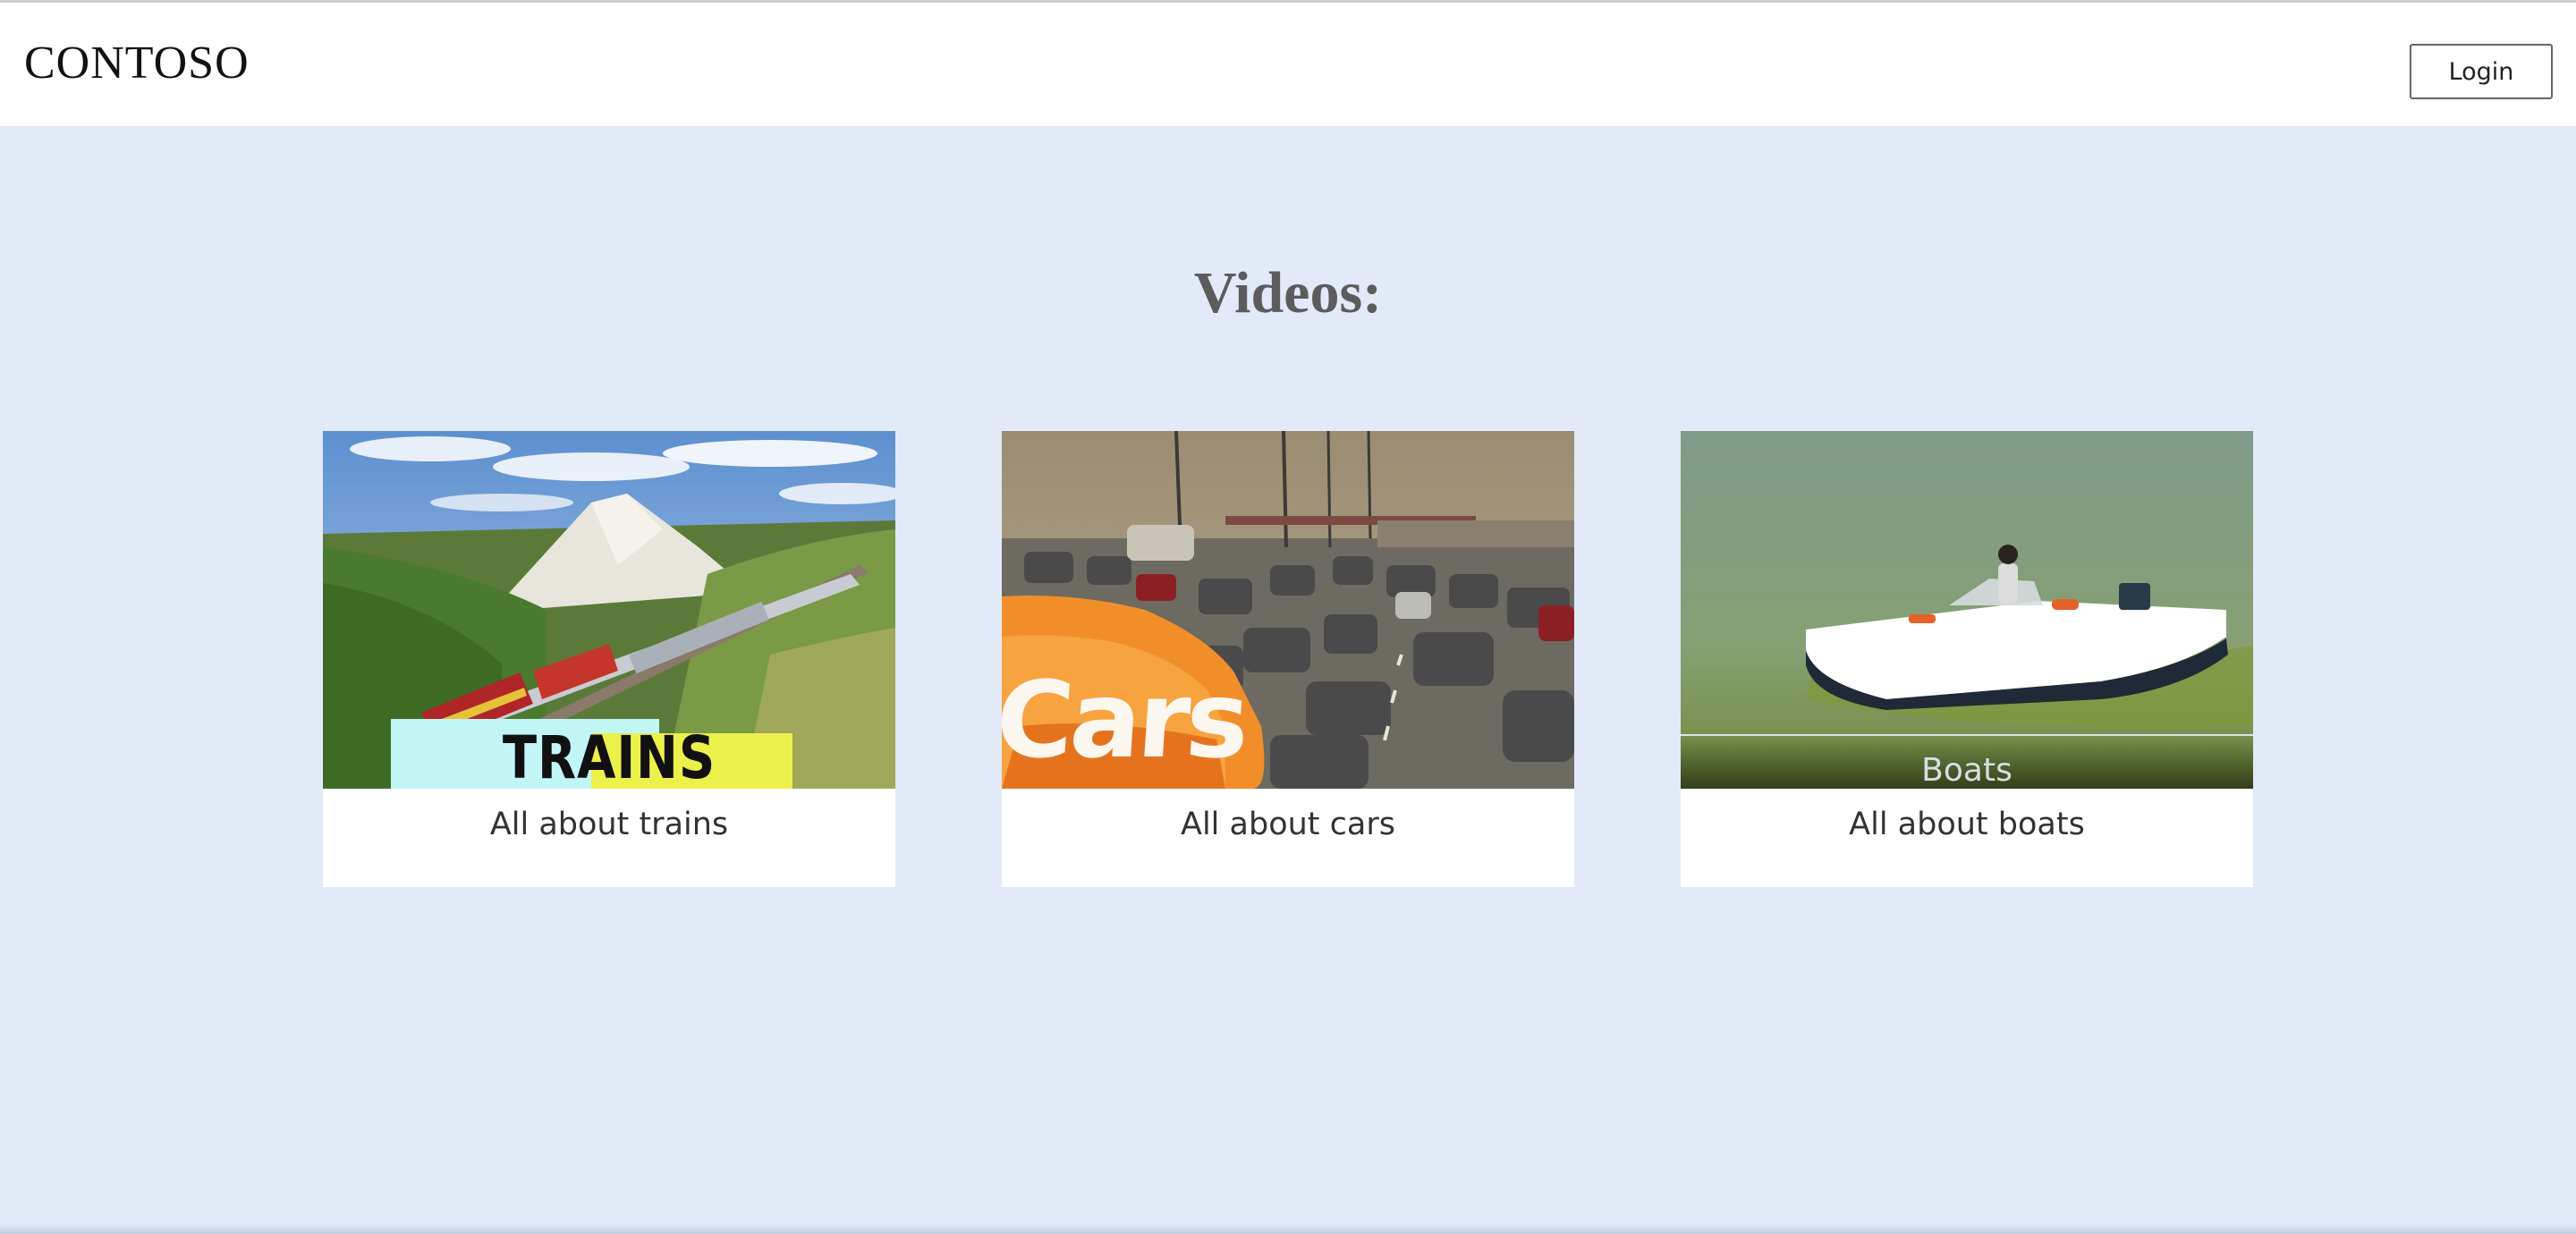 The width and height of the screenshot is (2576, 1234). I want to click on boats-thumbnail-image, so click(1967, 610).